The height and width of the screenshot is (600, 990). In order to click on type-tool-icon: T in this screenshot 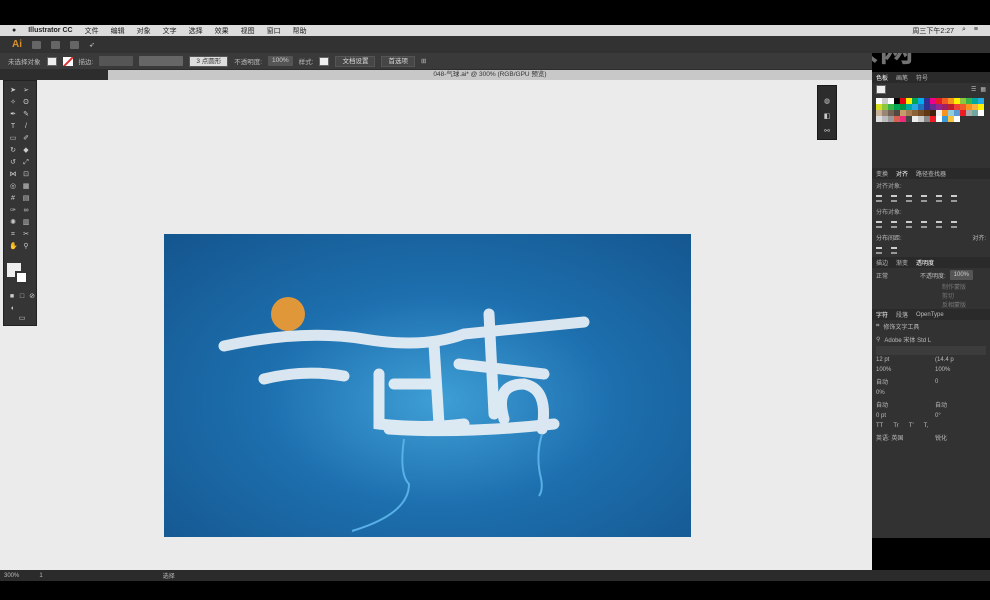, I will do `click(13, 126)`.